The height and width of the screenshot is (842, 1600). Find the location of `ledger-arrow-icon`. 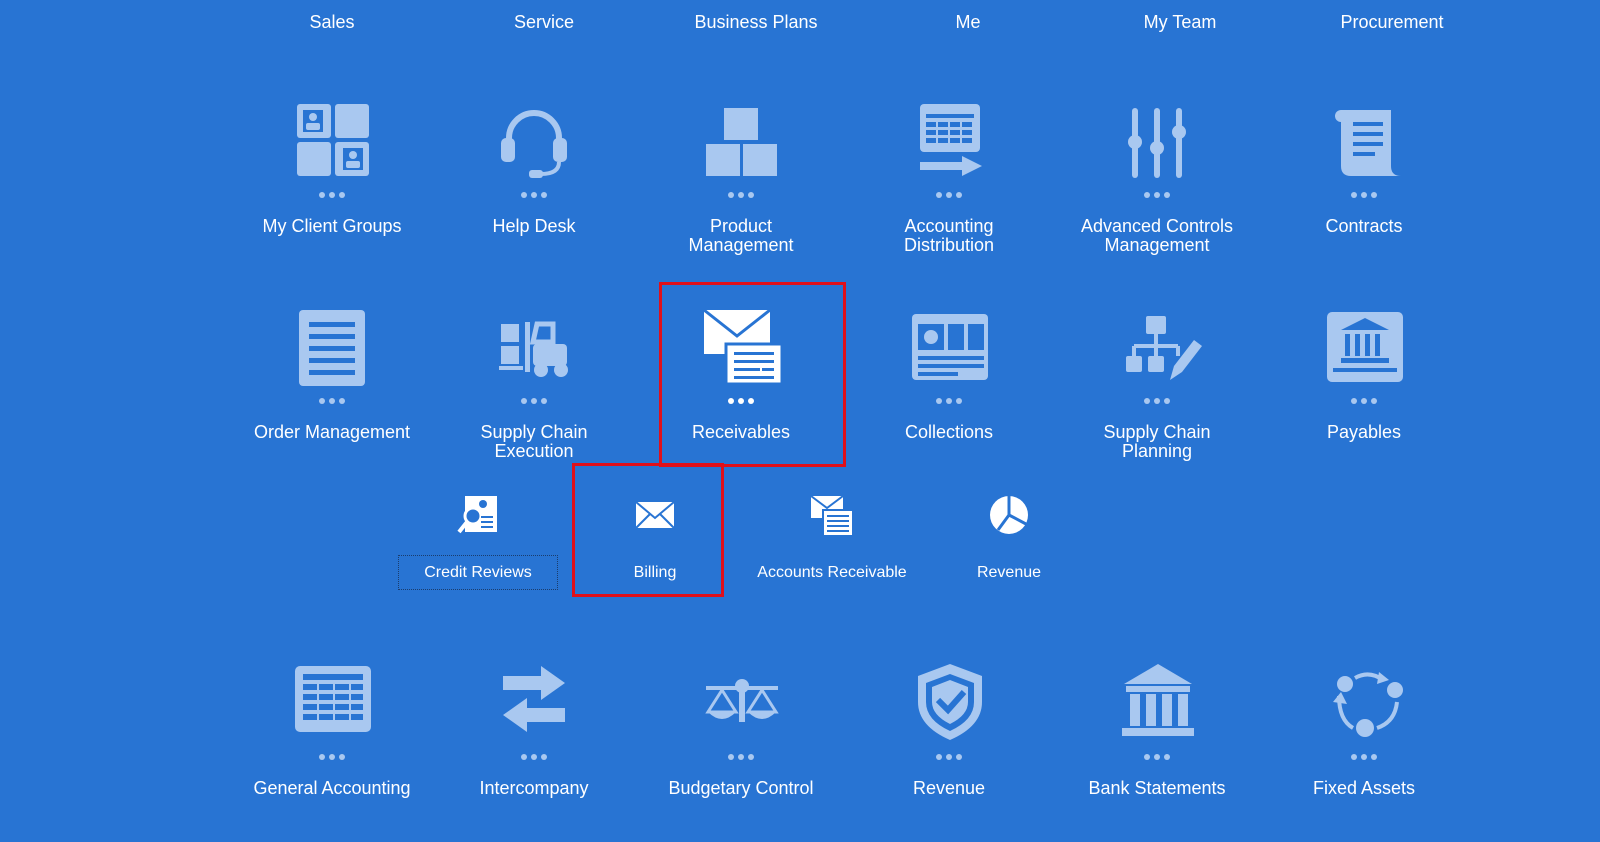

ledger-arrow-icon is located at coordinates (949, 145).